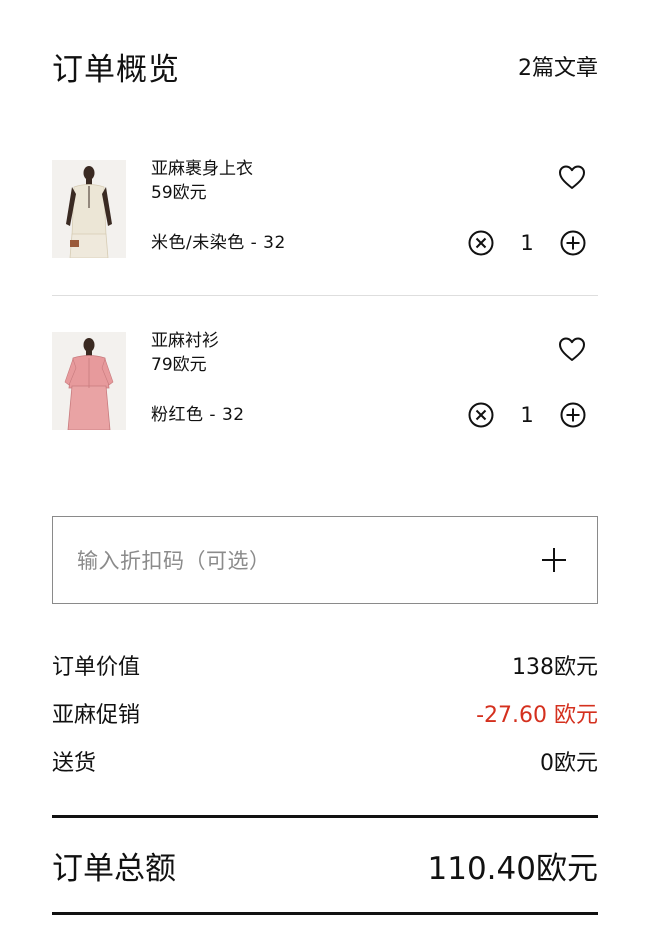 This screenshot has height=930, width=650. What do you see at coordinates (174, 561) in the screenshot?
I see `discount-code-placeholder: 输入折扣码（可选）` at bounding box center [174, 561].